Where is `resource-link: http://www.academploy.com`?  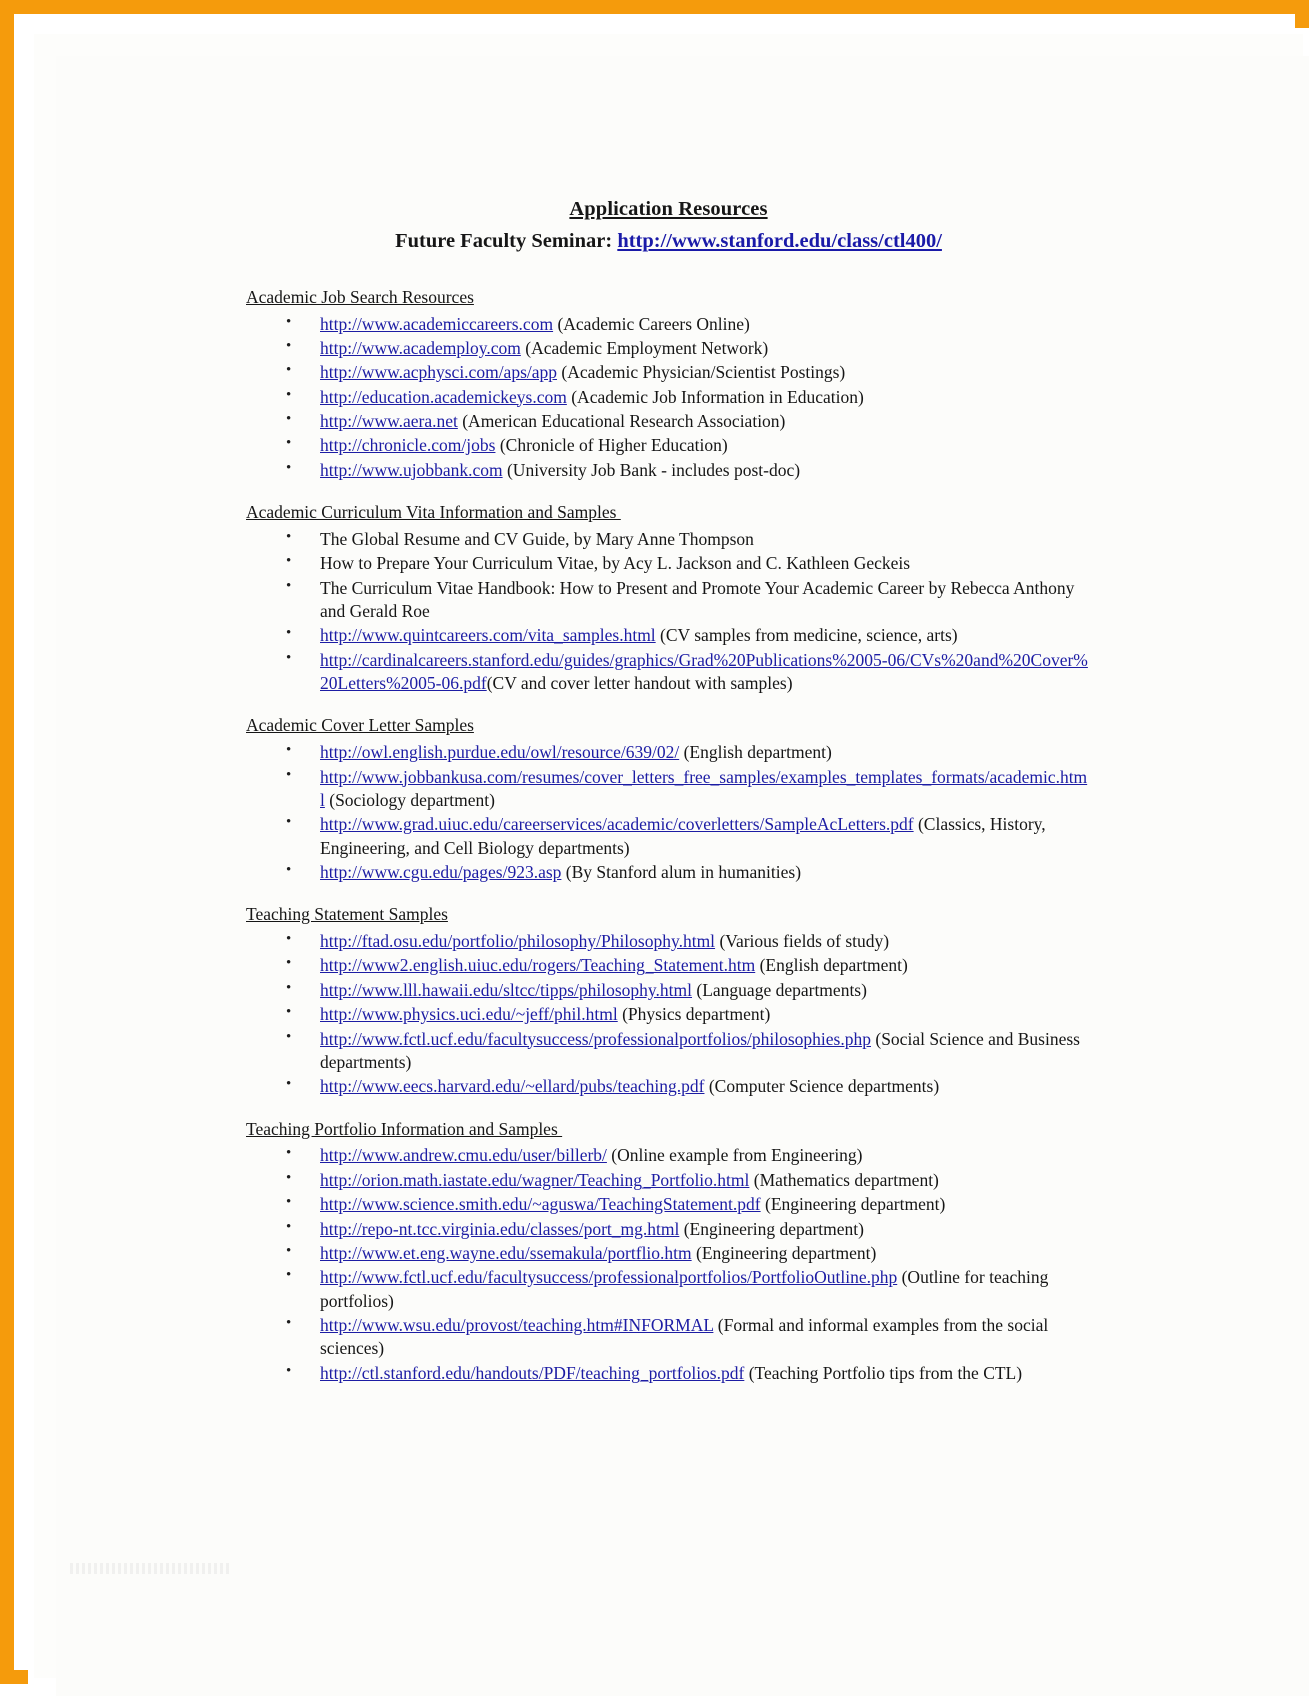
resource-link: http://www.academploy.com is located at coordinates (420, 348).